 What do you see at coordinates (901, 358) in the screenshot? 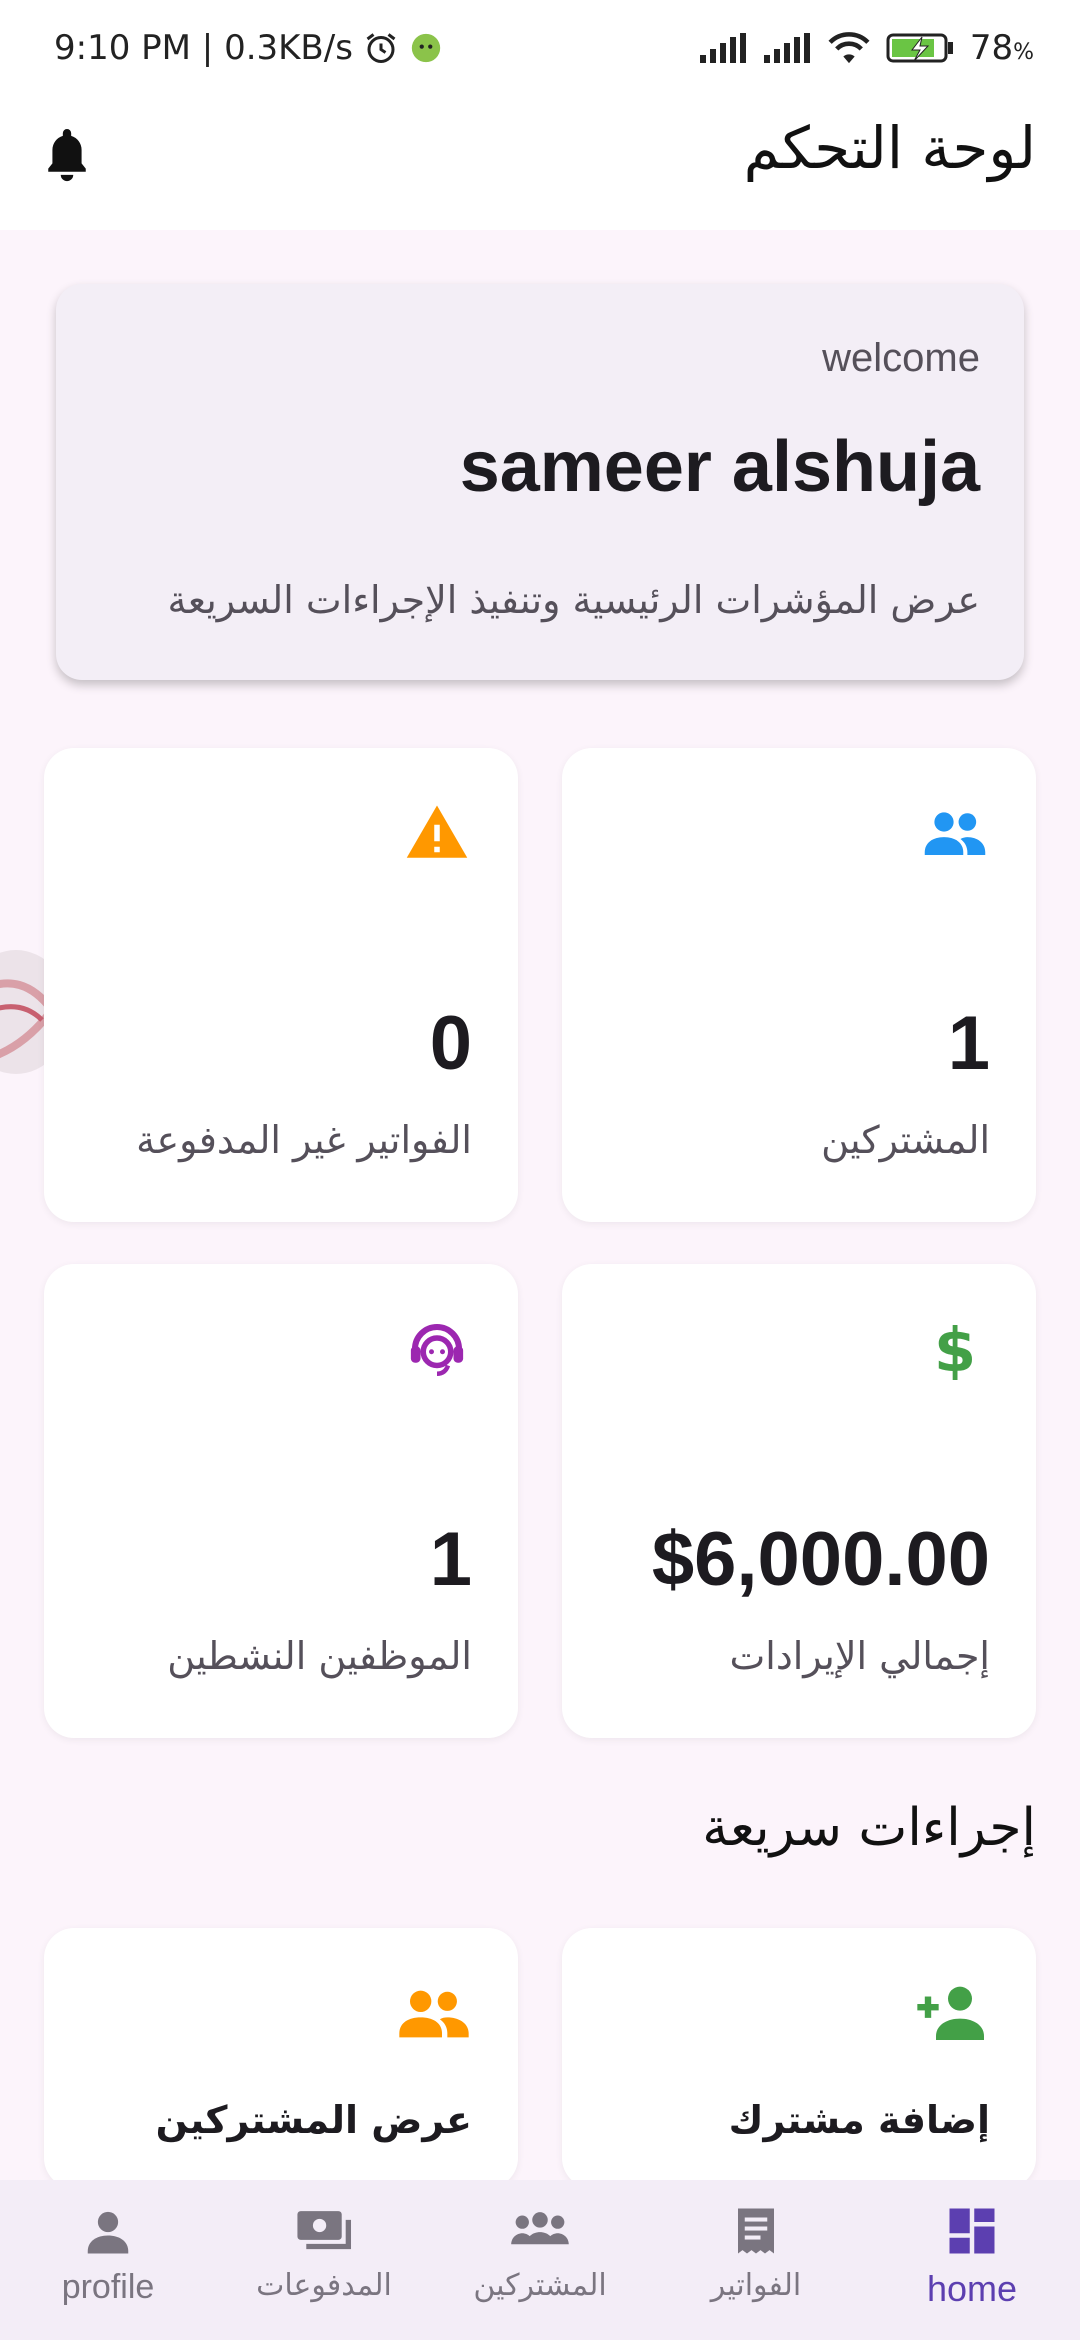
I see `welcome-greeting: welcome` at bounding box center [901, 358].